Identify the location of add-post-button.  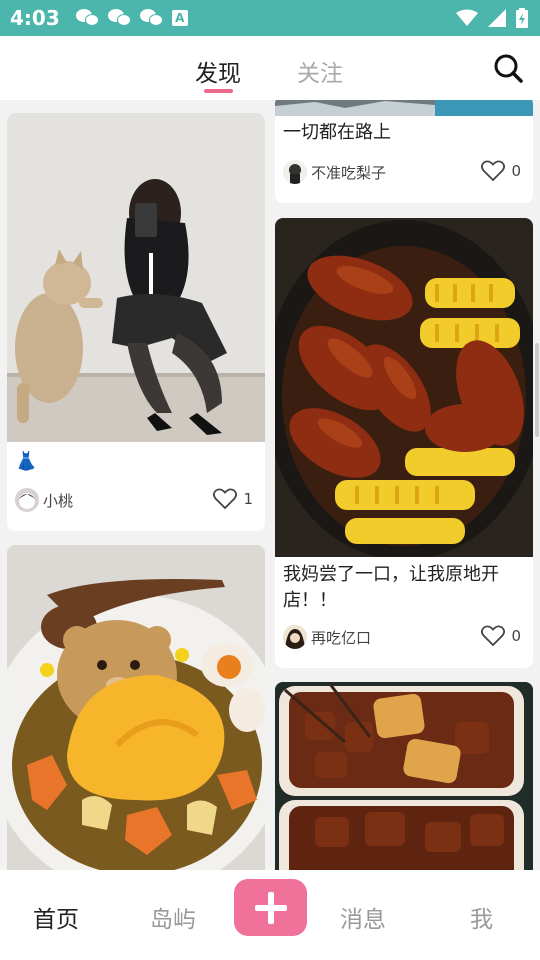
(270, 907).